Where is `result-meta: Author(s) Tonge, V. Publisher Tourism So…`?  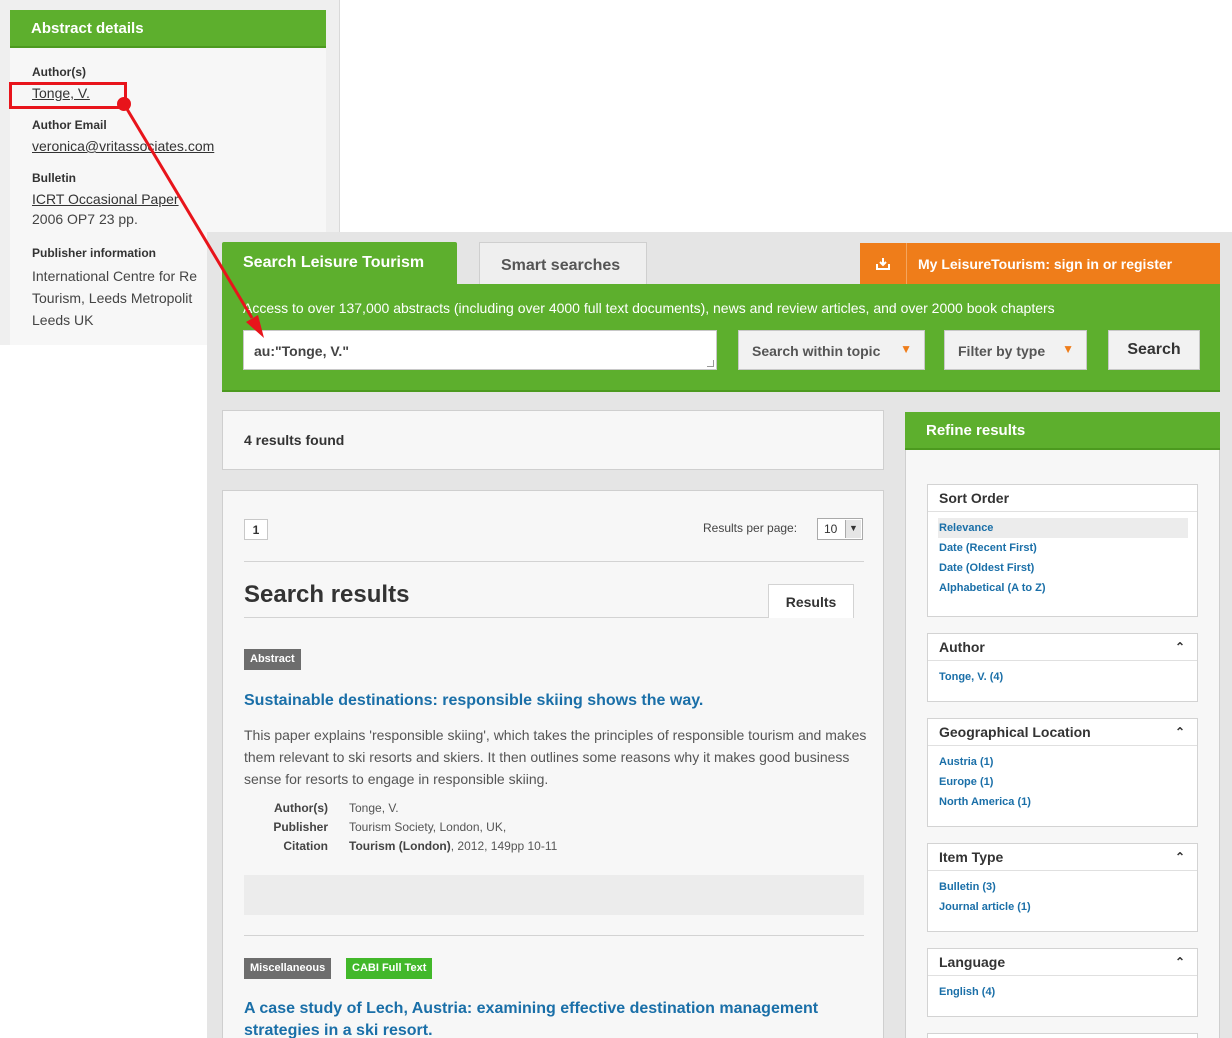
result-meta: Author(s) Tonge, V. Publisher Tourism So… is located at coordinates (400, 829).